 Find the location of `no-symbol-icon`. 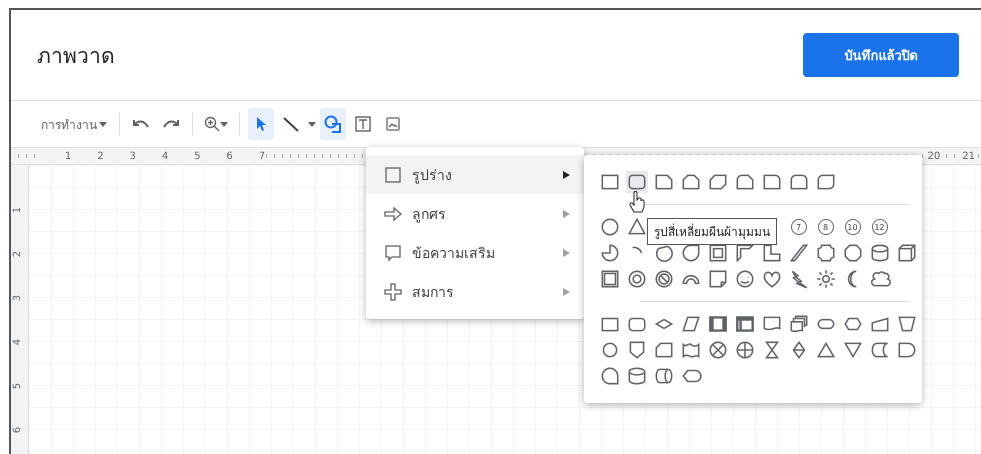

no-symbol-icon is located at coordinates (663, 279).